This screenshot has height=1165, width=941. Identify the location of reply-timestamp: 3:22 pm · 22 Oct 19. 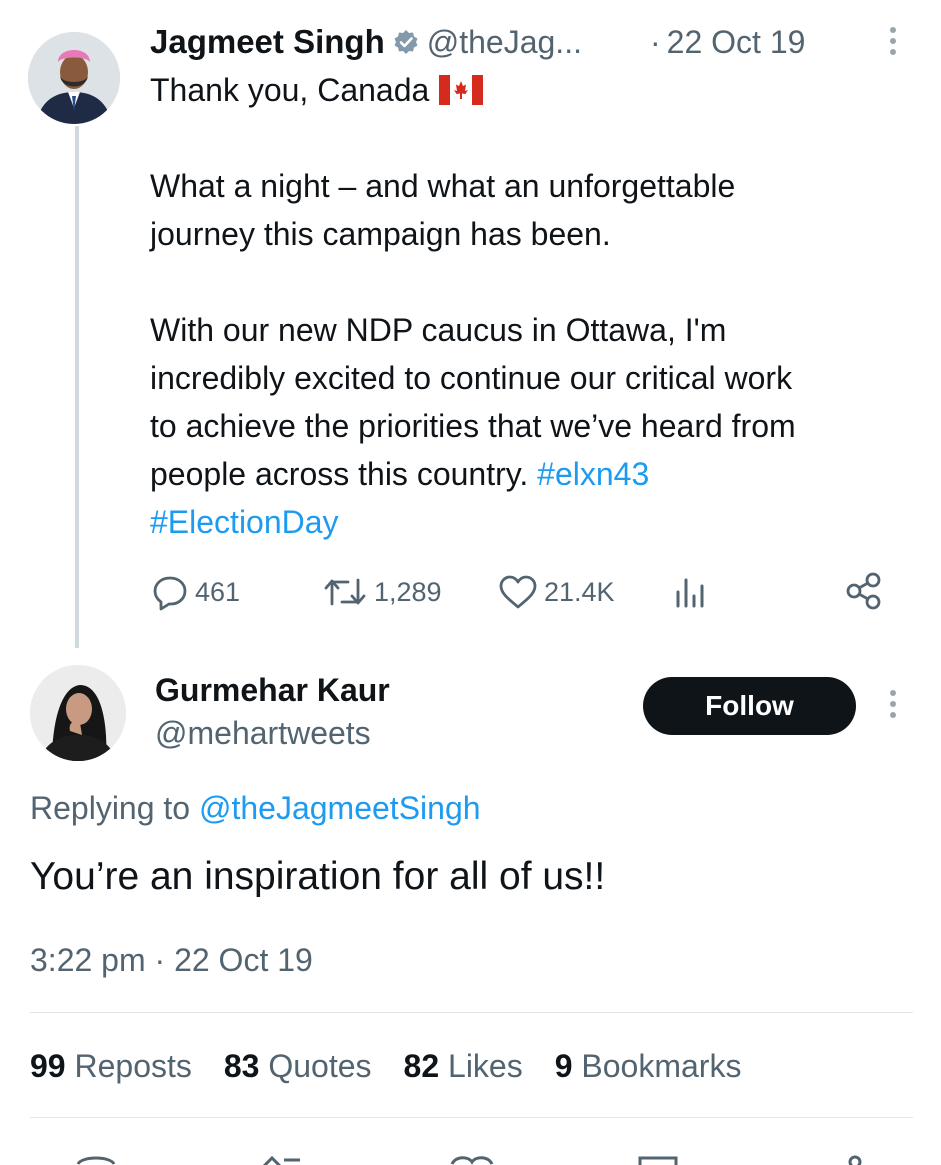
(171, 960).